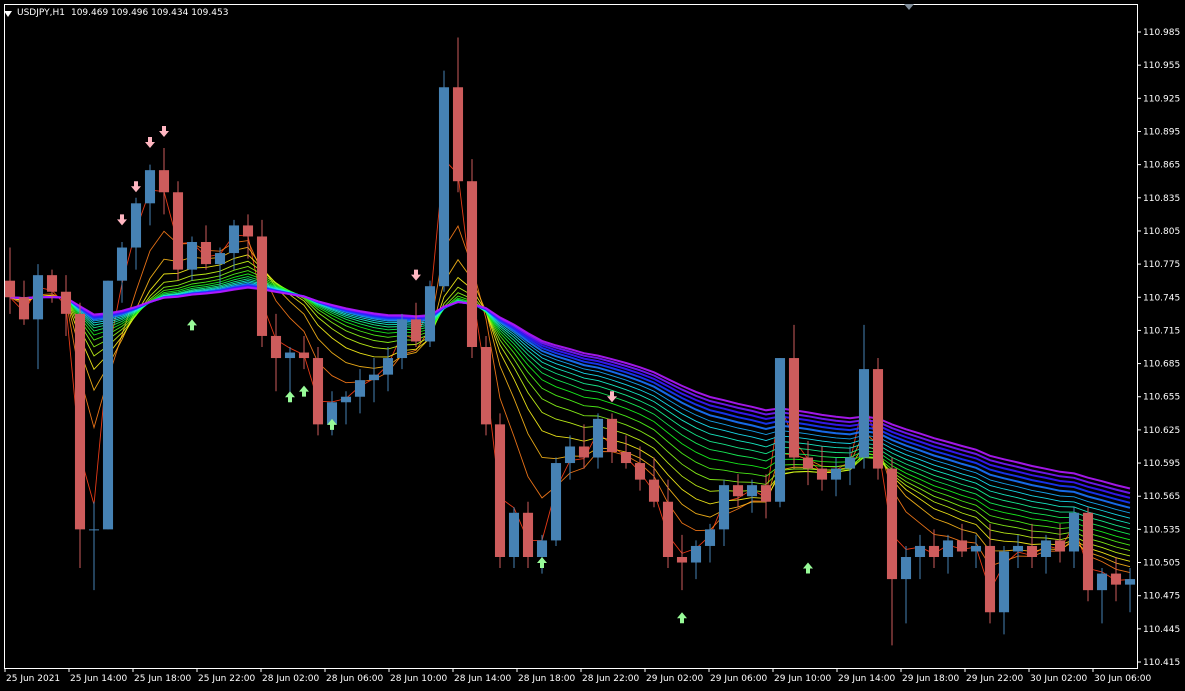  I want to click on x-tick-label: 29 Jun 18:00, so click(930, 679).